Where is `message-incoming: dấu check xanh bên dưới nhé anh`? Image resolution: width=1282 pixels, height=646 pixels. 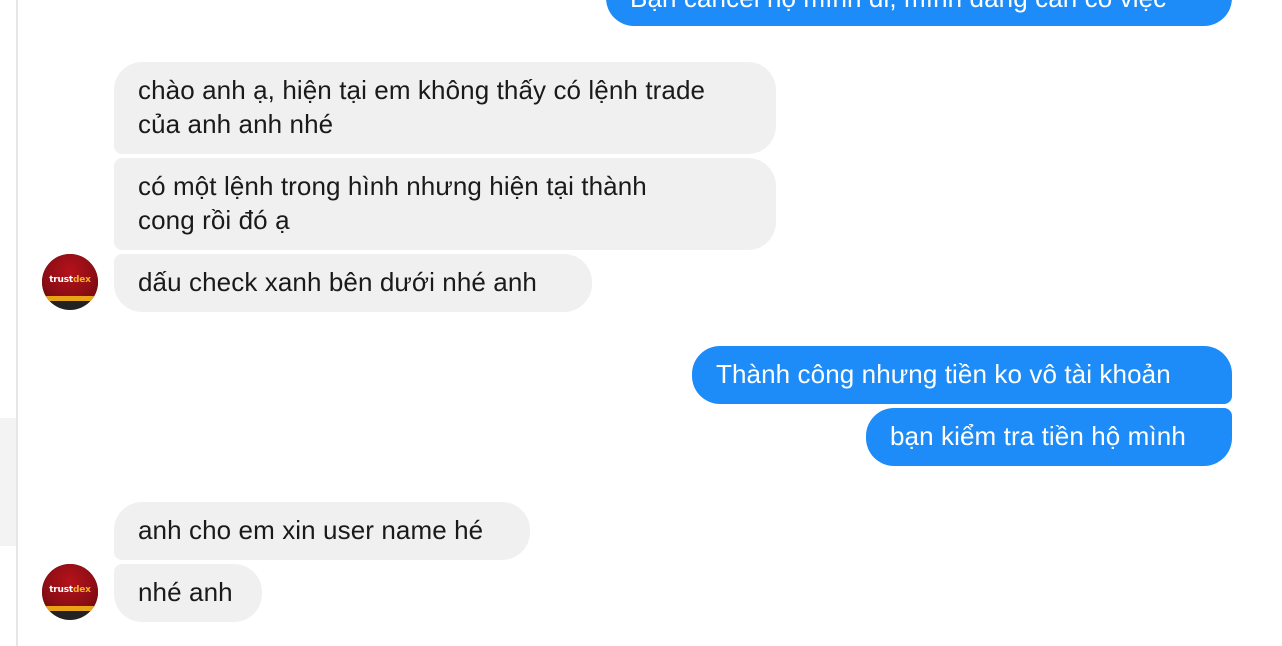 message-incoming: dấu check xanh bên dưới nhé anh is located at coordinates (353, 283).